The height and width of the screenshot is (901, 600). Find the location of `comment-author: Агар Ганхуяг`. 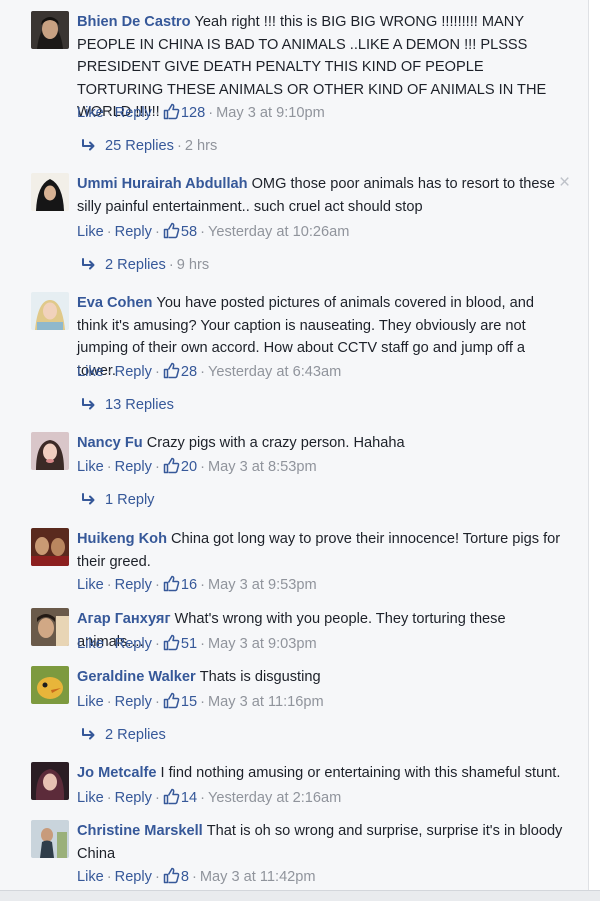

comment-author: Агар Ганхуяг is located at coordinates (124, 619).